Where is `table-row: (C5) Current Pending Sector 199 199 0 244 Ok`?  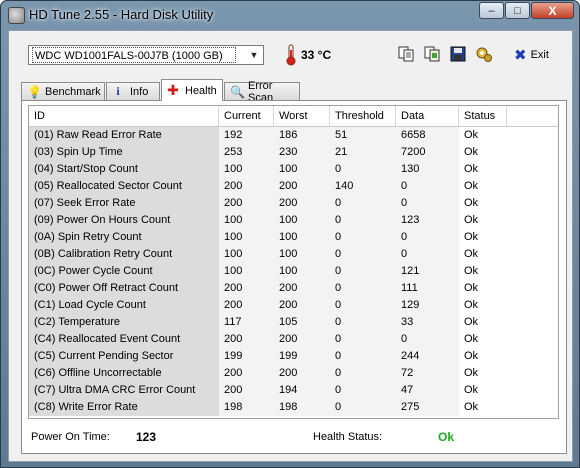
table-row: (C5) Current Pending Sector 199 199 0 244 Ok is located at coordinates (293, 356).